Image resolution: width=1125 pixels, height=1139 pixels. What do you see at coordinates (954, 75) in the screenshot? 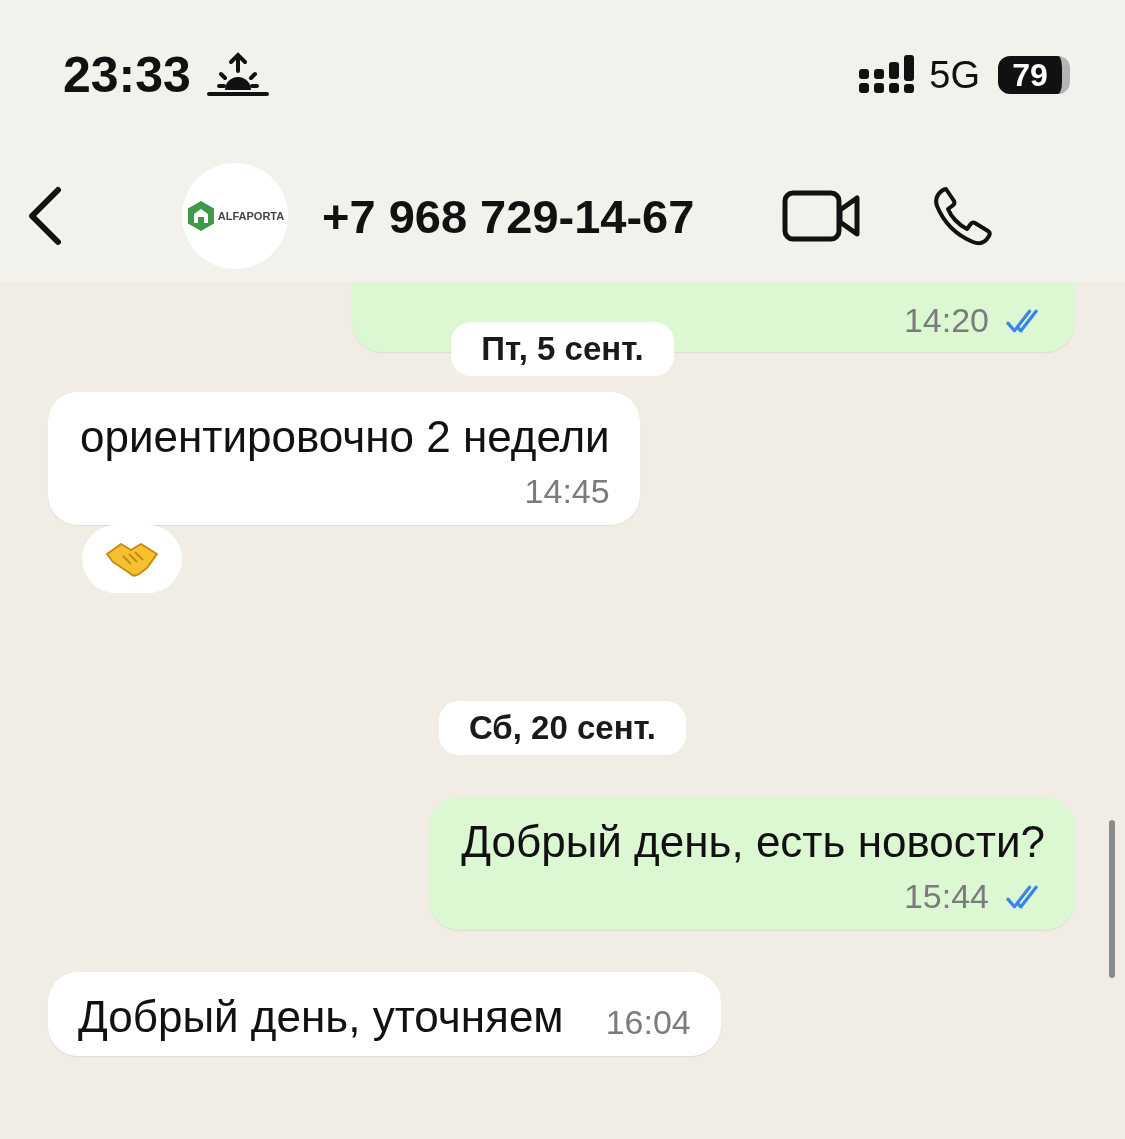
I see `network-label: 5G` at bounding box center [954, 75].